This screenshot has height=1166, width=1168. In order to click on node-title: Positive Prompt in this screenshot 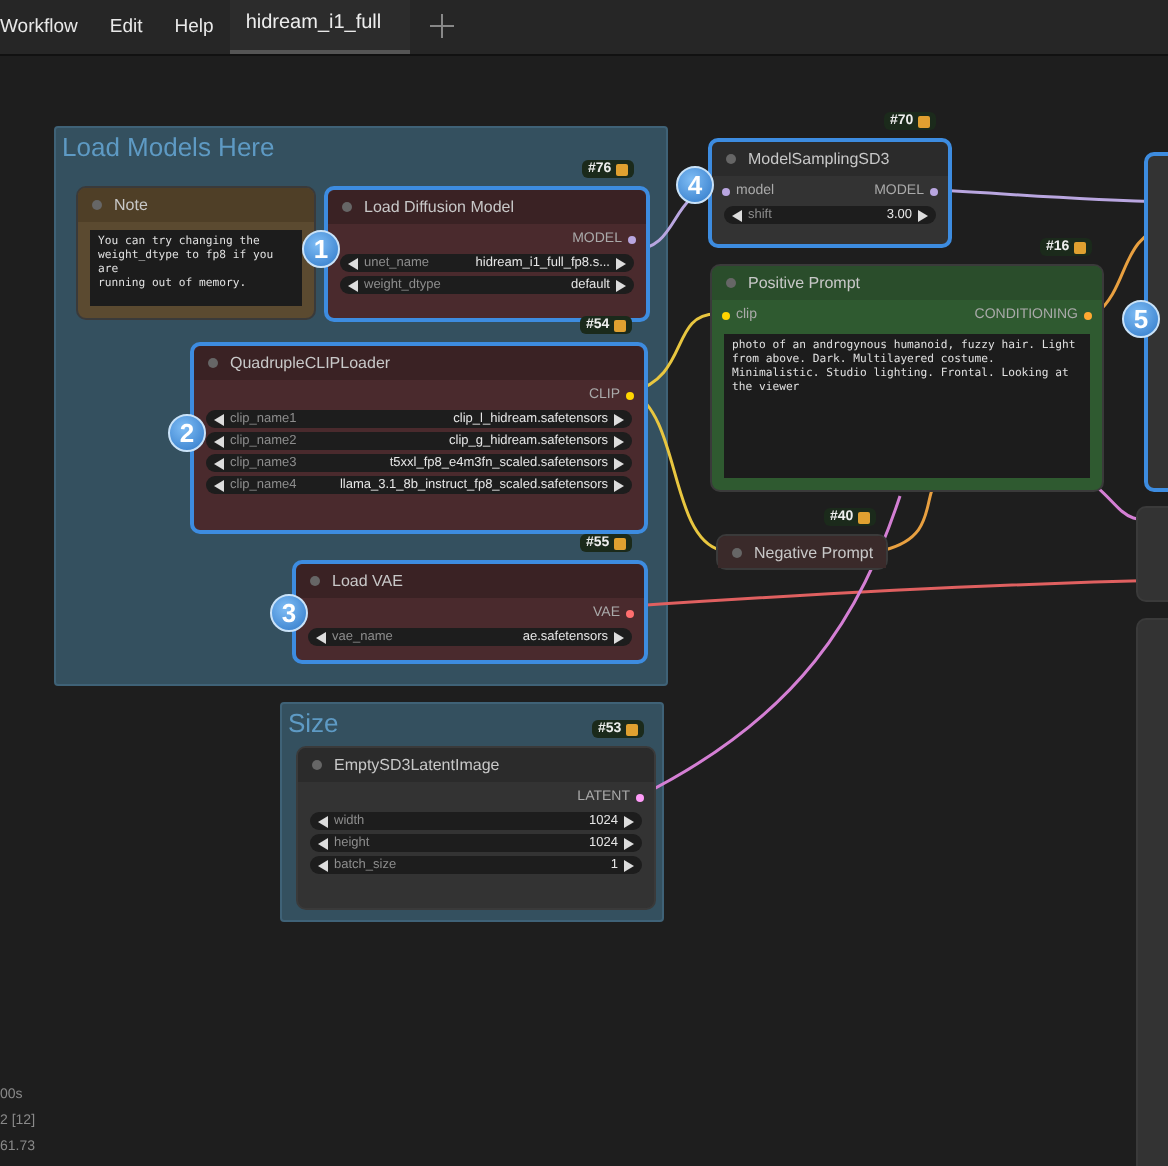, I will do `click(804, 283)`.